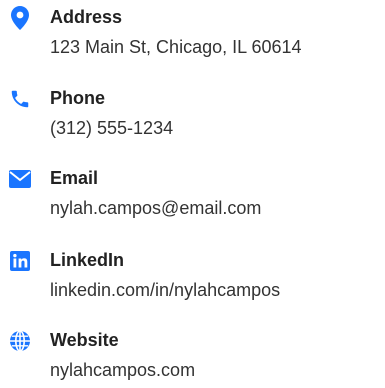 The image size is (385, 388). What do you see at coordinates (74, 178) in the screenshot?
I see `contact-label: Email` at bounding box center [74, 178].